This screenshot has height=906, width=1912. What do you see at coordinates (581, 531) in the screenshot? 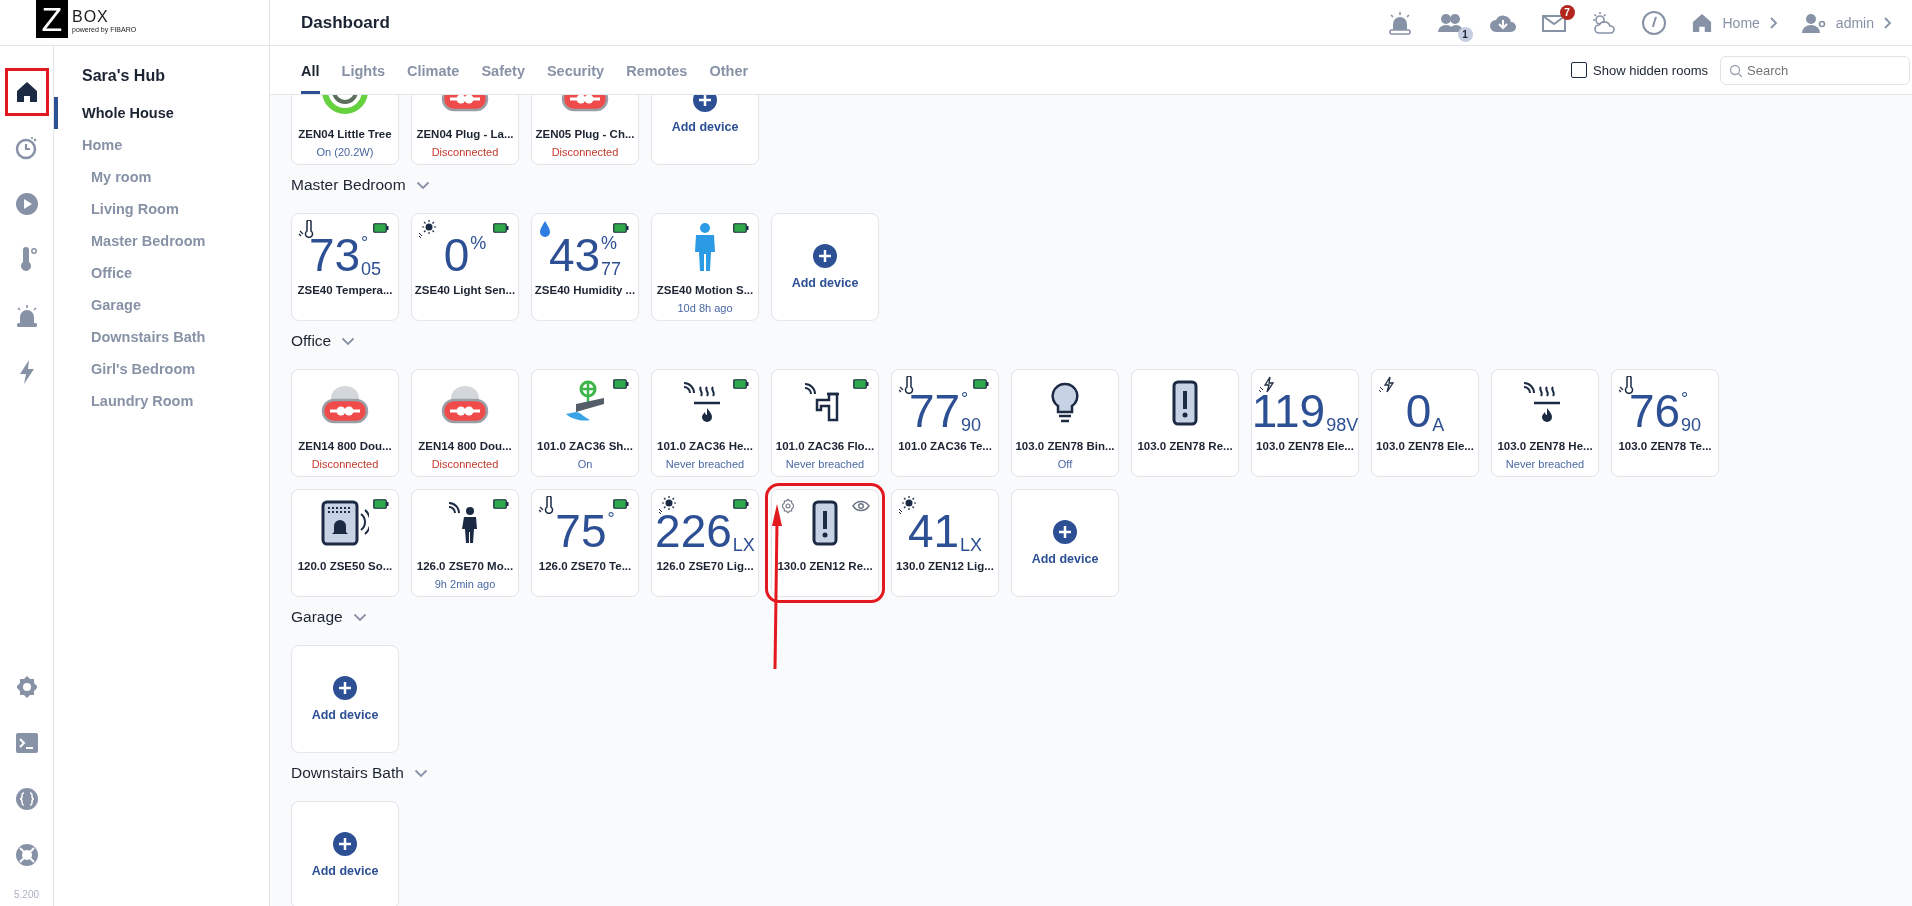
I see `reading-value: 75` at bounding box center [581, 531].